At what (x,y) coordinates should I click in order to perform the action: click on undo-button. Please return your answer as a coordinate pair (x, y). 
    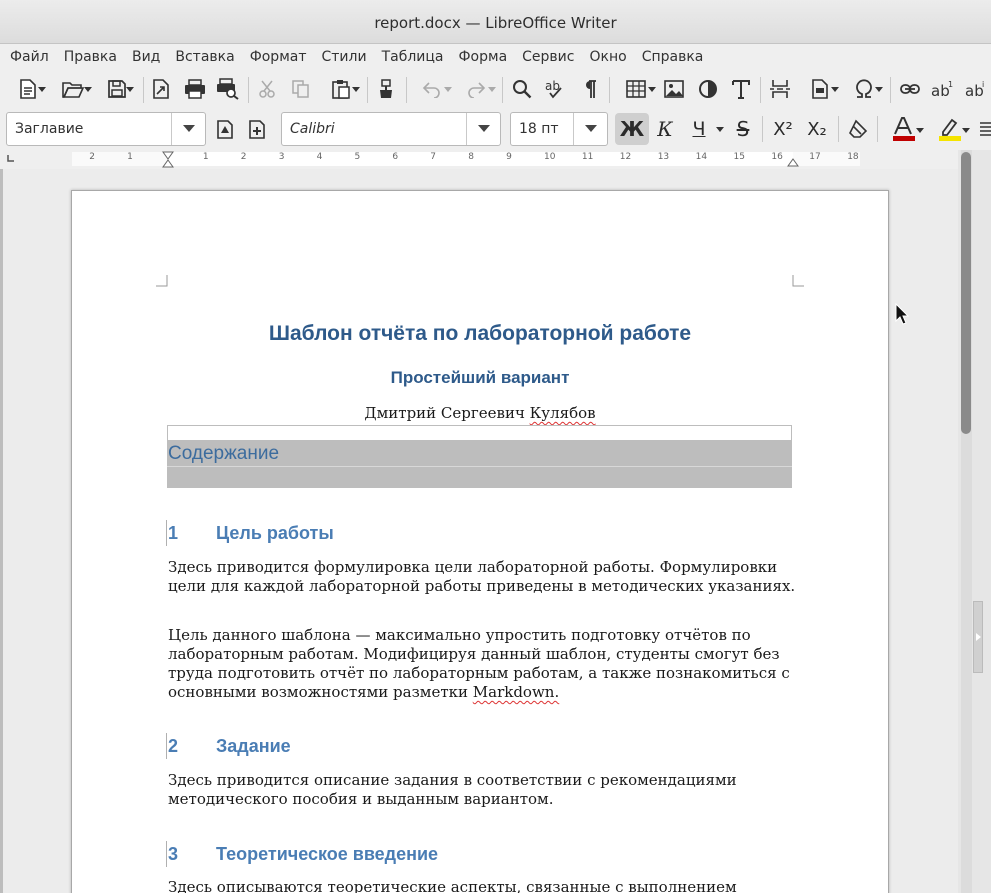
    Looking at the image, I should click on (432, 89).